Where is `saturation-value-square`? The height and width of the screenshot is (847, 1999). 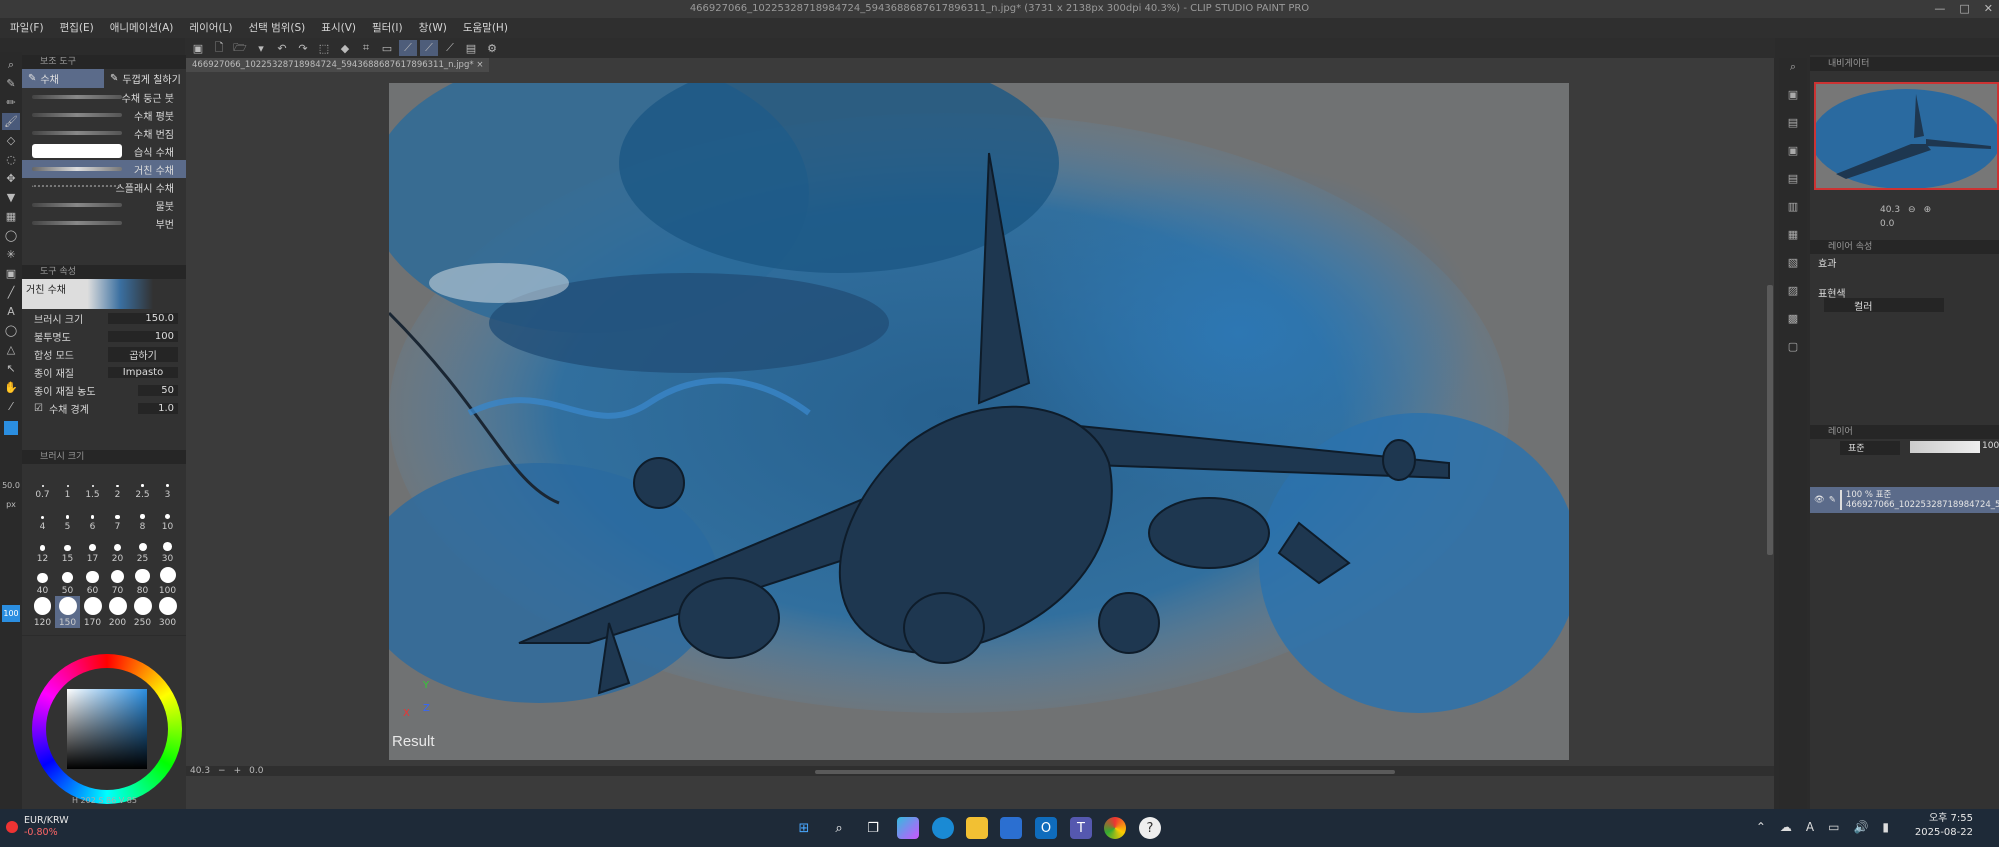
saturation-value-square is located at coordinates (107, 729).